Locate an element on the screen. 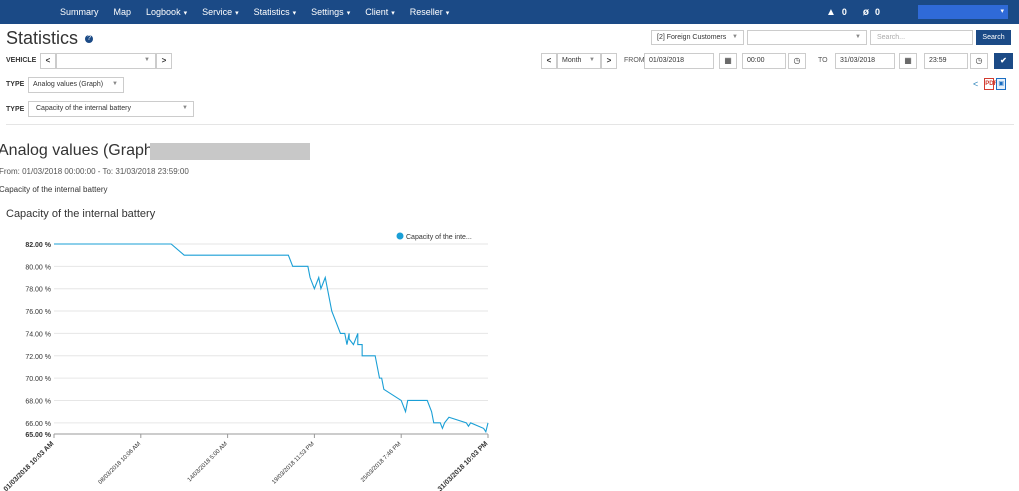  report-measure: Capacity of the internal battery is located at coordinates (54, 189).